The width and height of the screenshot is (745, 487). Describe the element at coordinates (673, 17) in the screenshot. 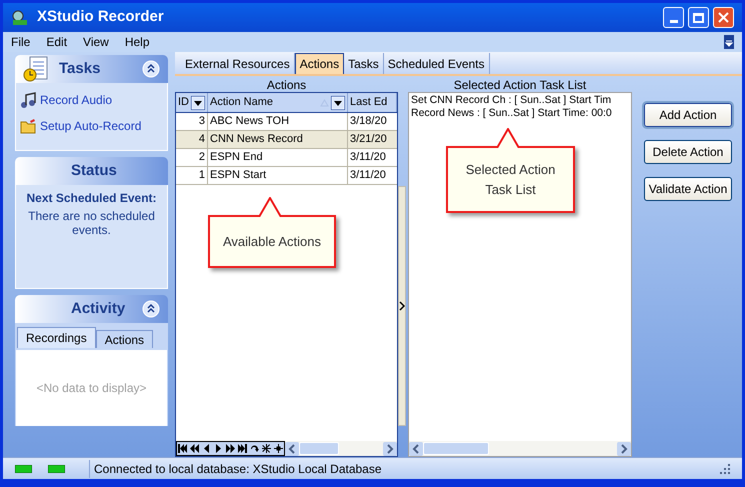

I see `minimize-button` at that location.